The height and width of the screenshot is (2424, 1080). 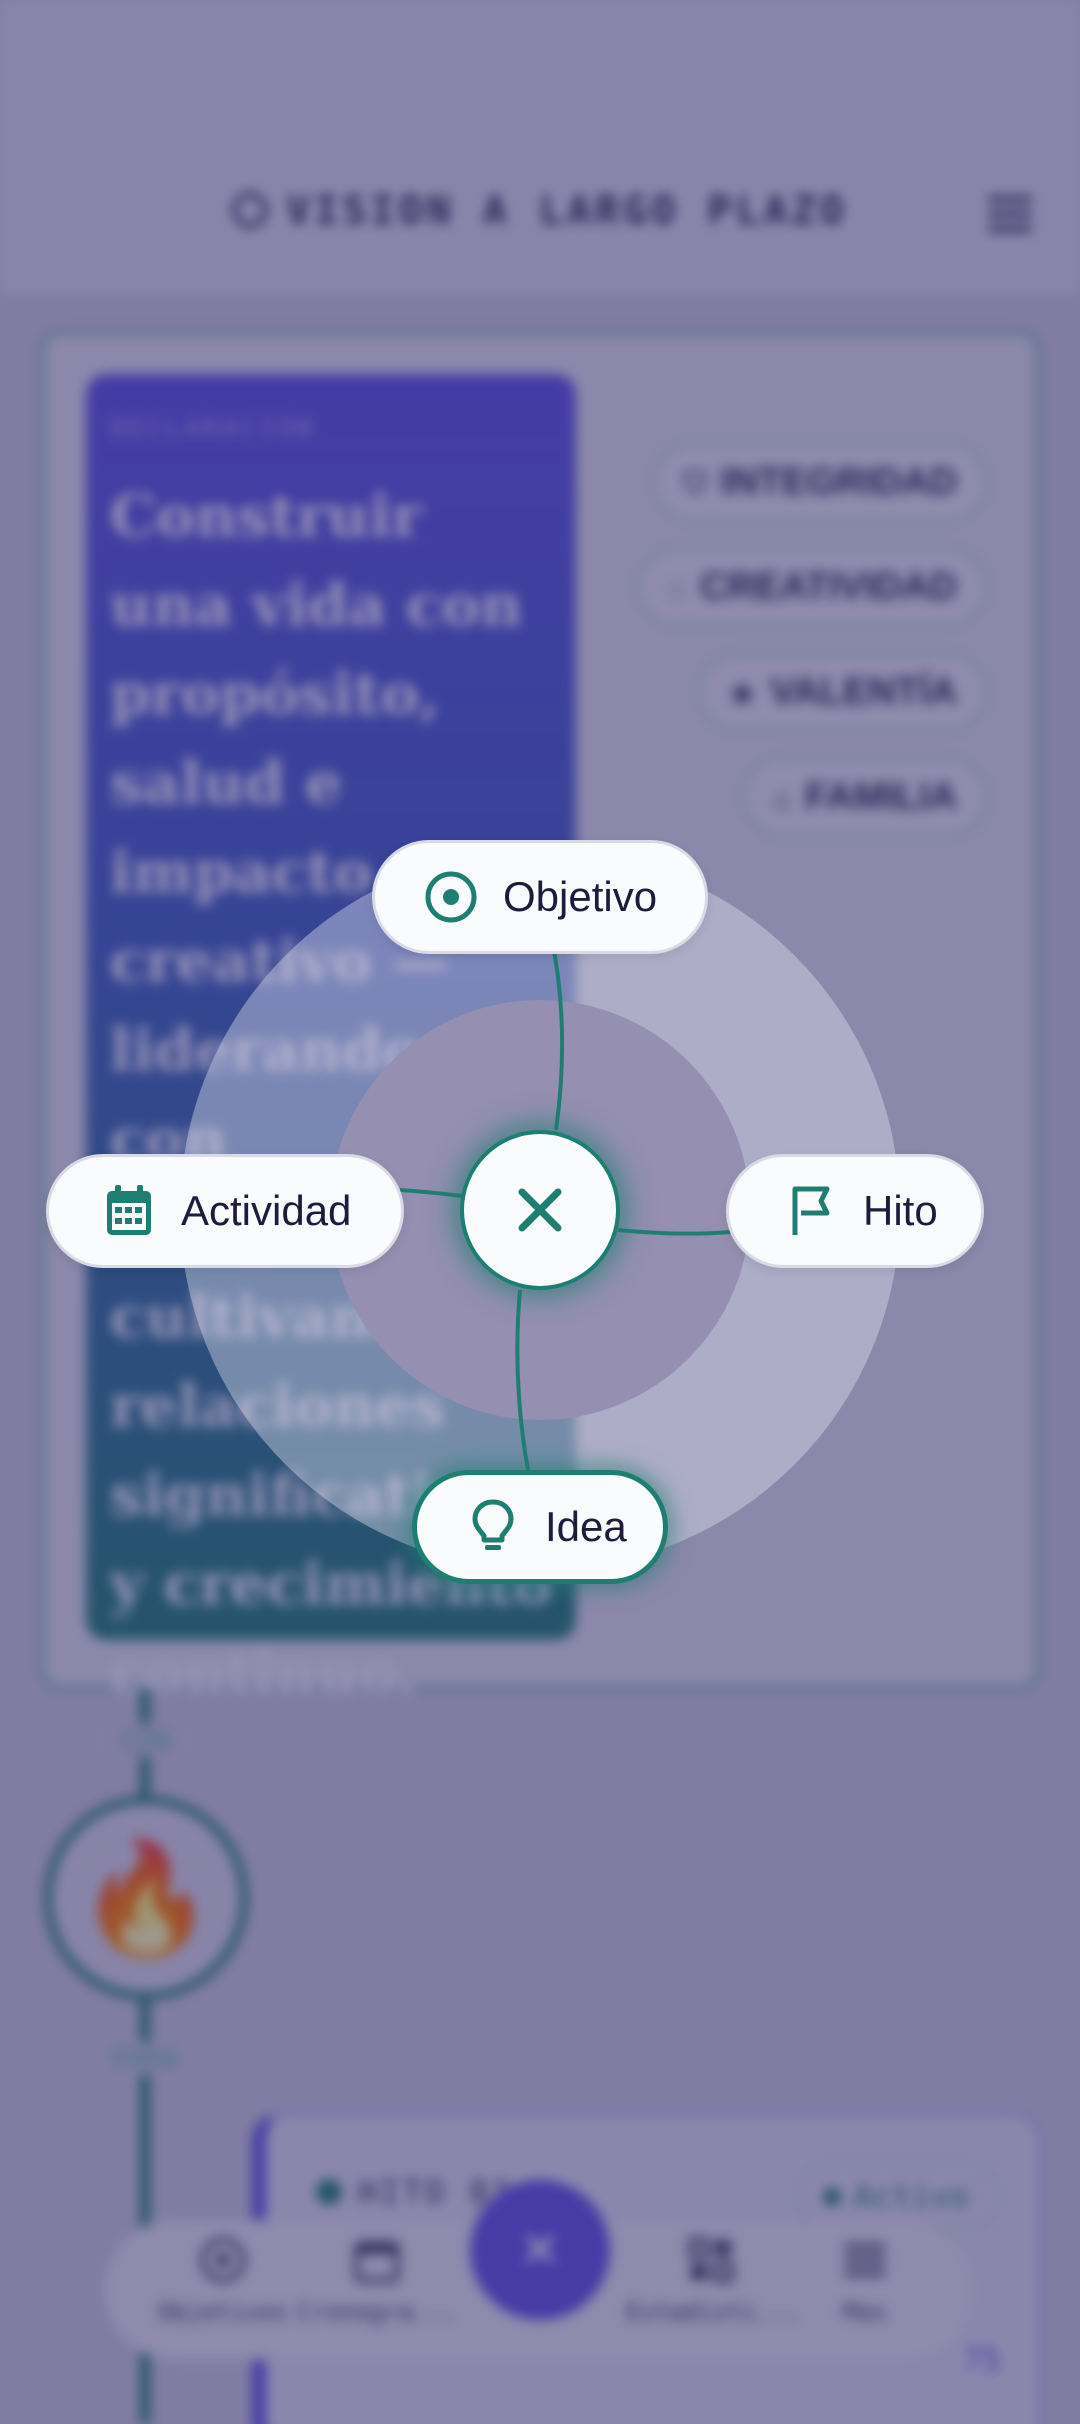 I want to click on lightbulb-icon, so click(x=493, y=1527).